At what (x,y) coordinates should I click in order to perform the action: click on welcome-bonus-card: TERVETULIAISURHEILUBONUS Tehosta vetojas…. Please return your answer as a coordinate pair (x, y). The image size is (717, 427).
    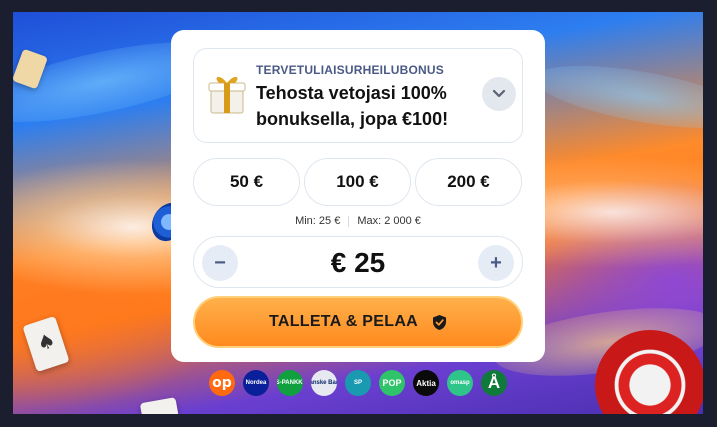
    Looking at the image, I should click on (358, 95).